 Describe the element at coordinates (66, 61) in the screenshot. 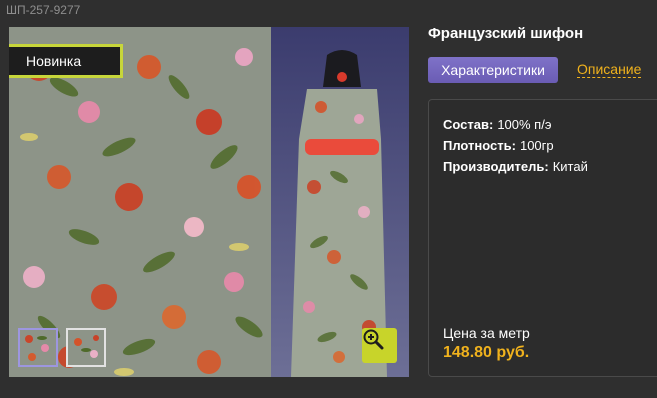

I see `new-badge: Новинка` at that location.